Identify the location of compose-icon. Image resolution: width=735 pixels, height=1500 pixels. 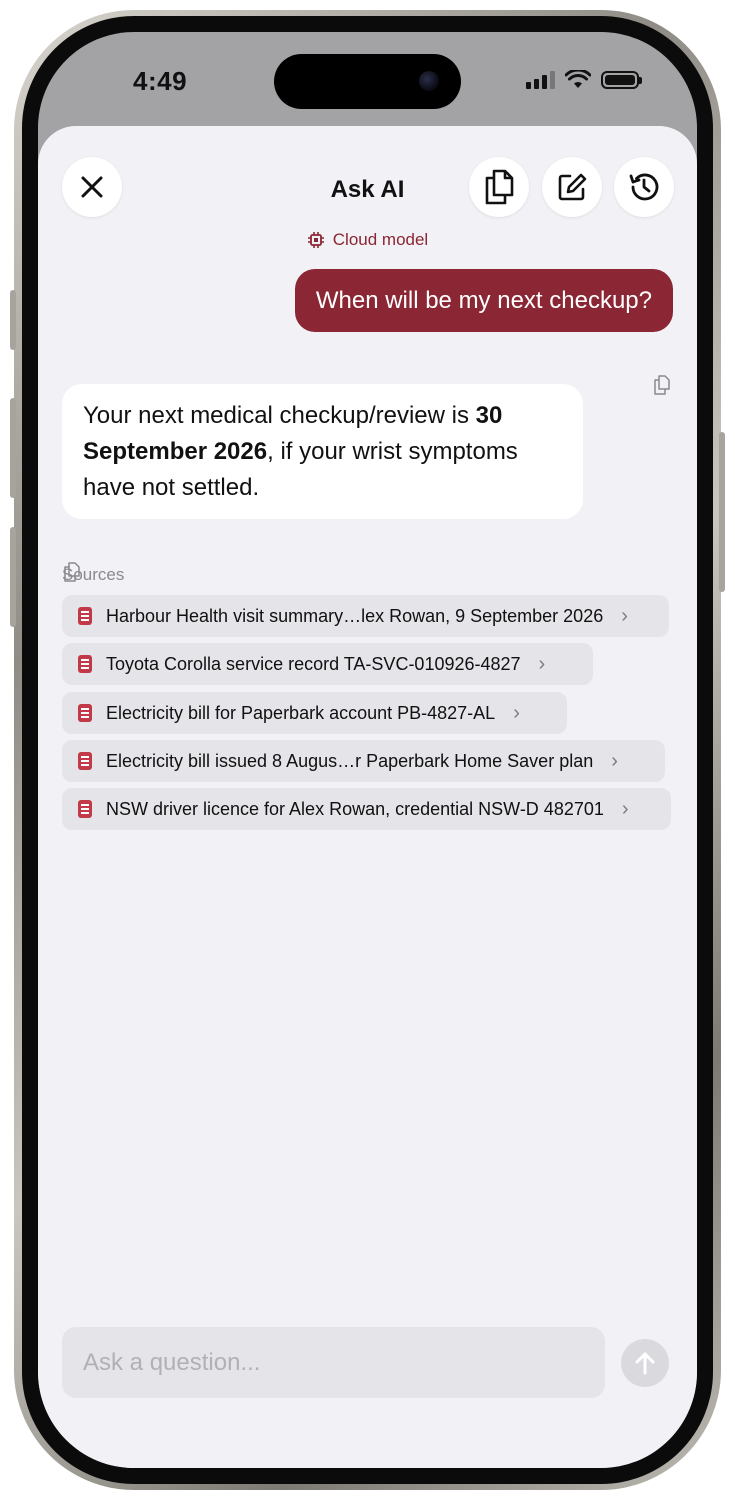
(572, 187).